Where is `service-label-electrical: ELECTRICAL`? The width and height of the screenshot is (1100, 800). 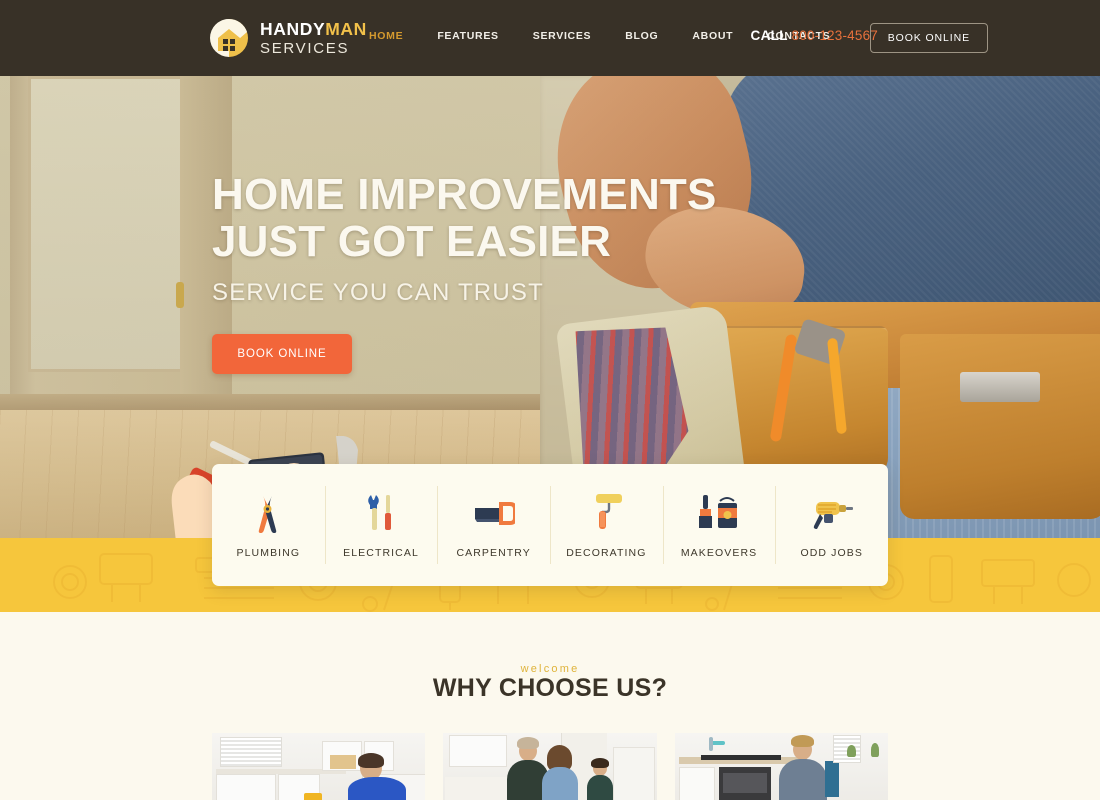 service-label-electrical: ELECTRICAL is located at coordinates (381, 552).